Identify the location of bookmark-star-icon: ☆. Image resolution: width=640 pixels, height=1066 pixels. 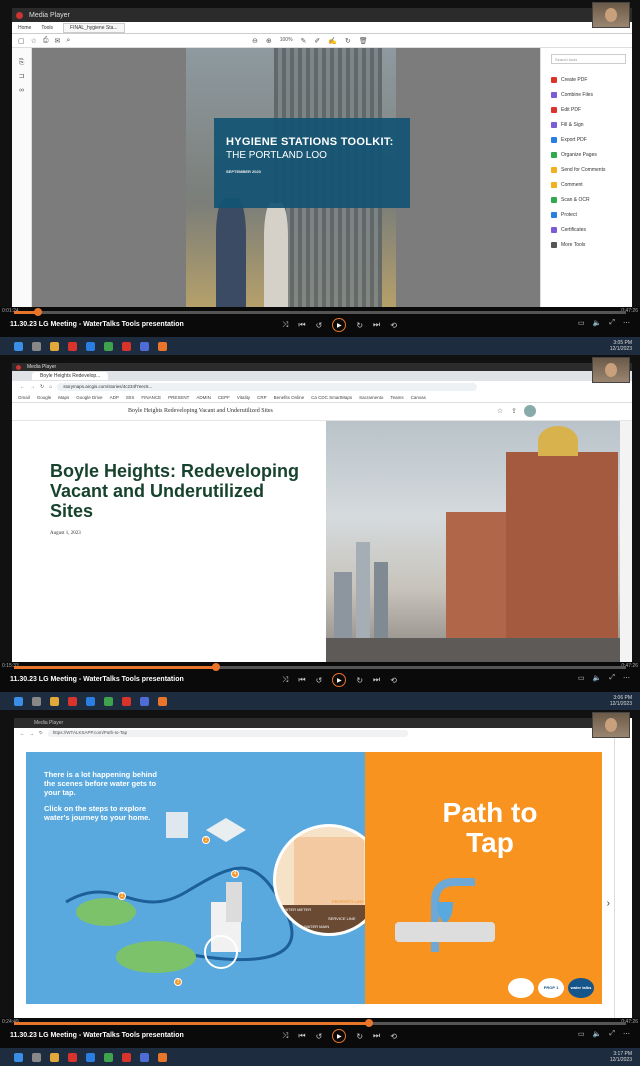
(34, 41).